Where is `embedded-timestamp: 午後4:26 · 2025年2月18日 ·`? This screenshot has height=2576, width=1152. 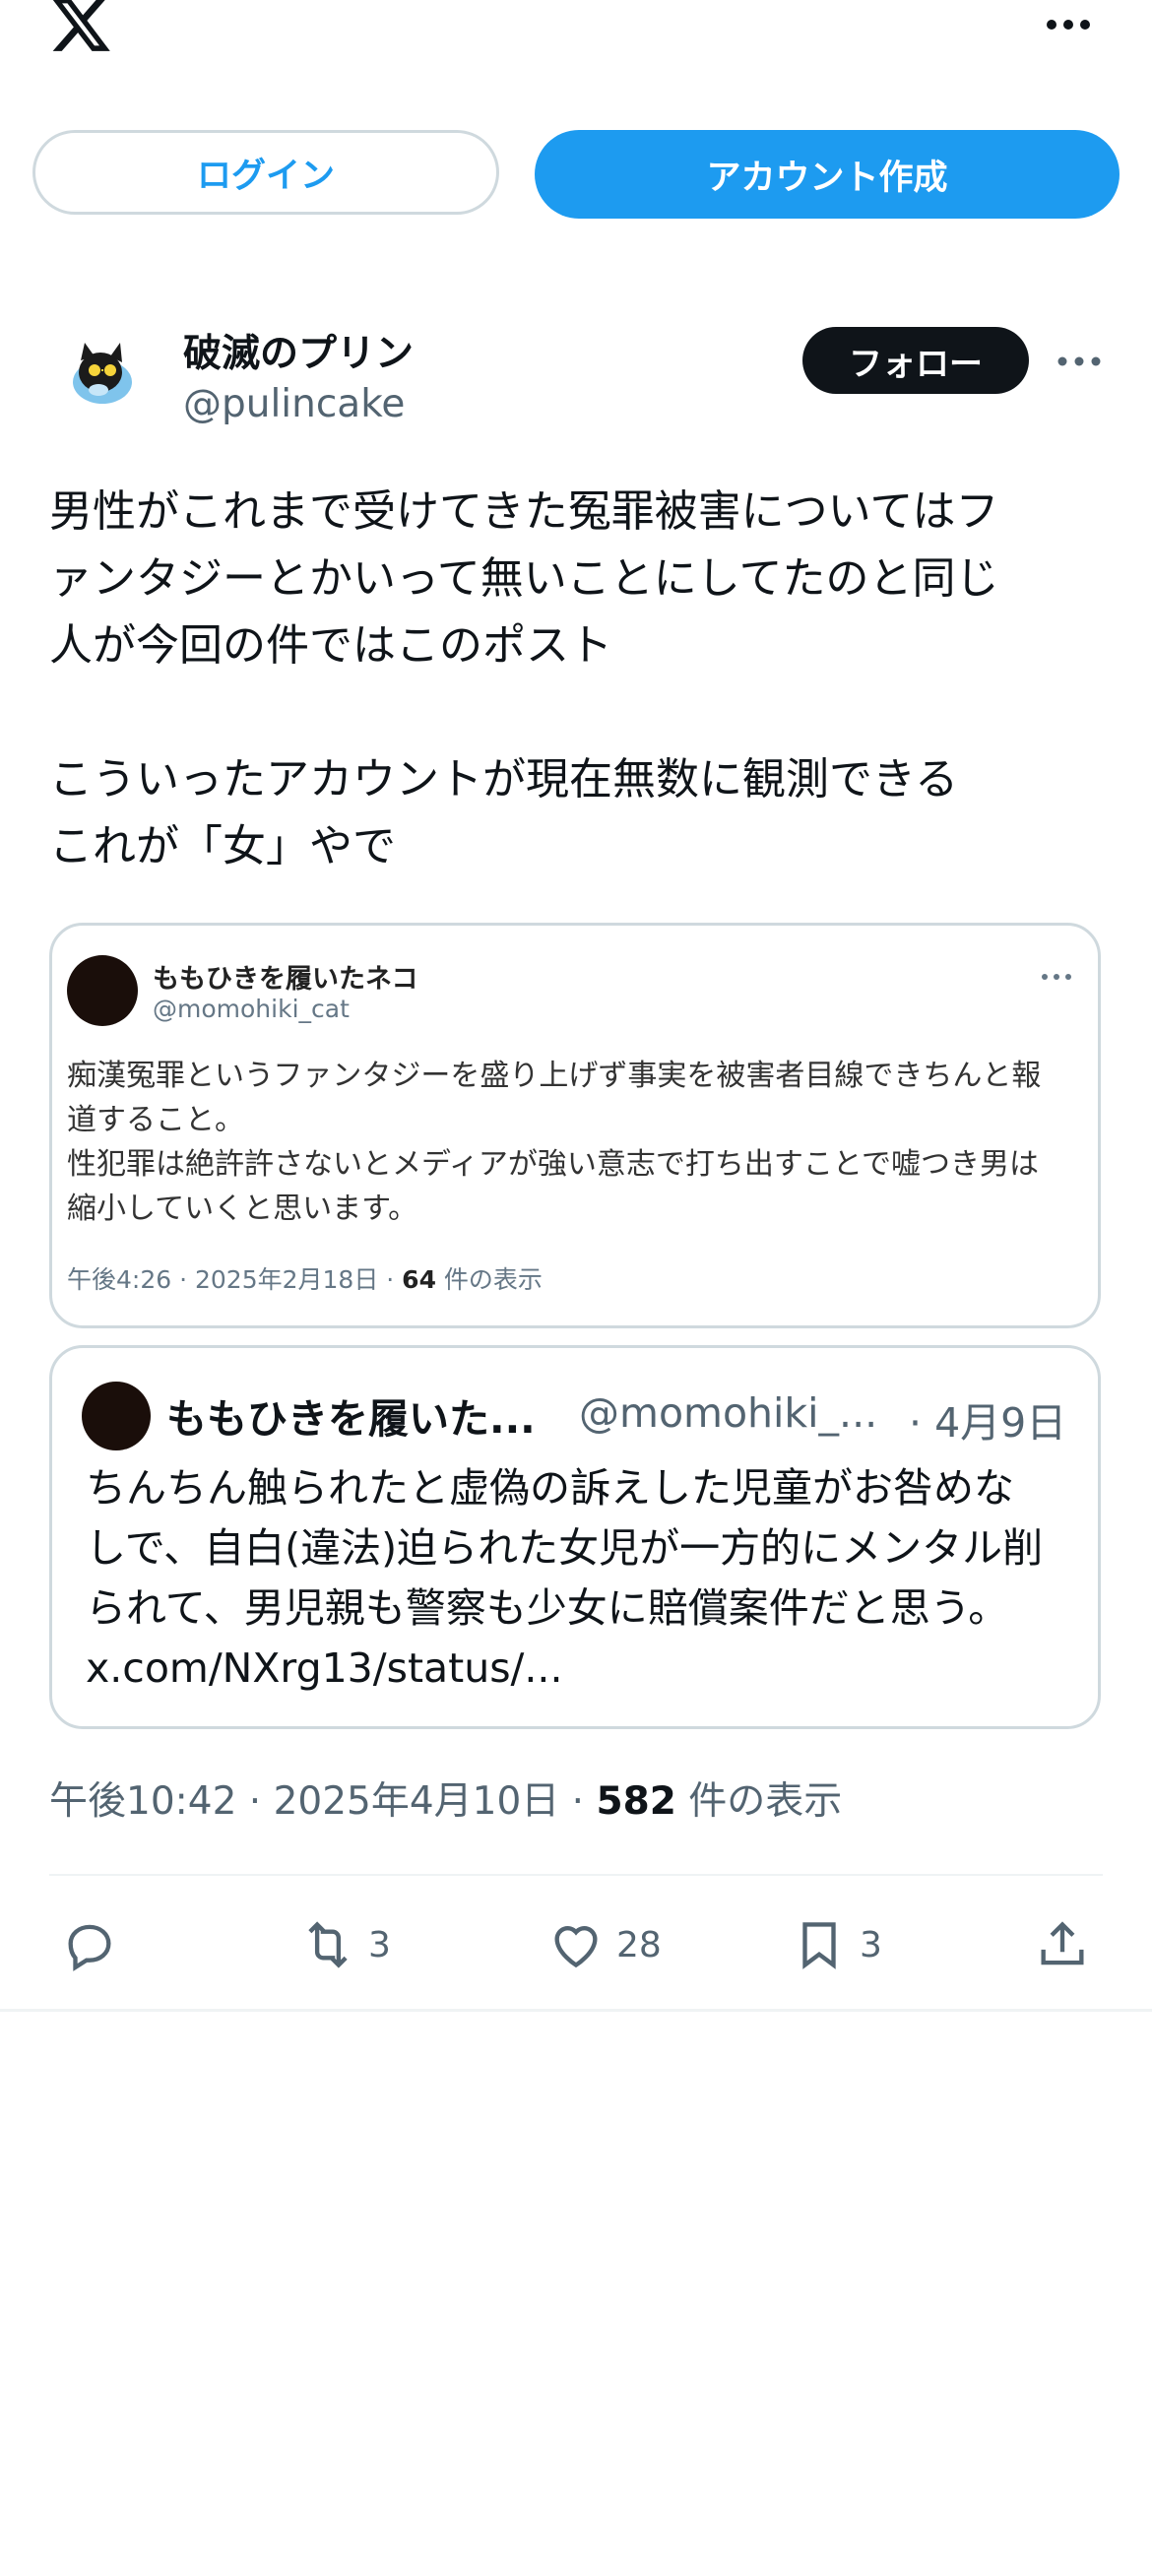
embedded-timestamp: 午後4:26 · 2025年2月18日 · is located at coordinates (235, 1279).